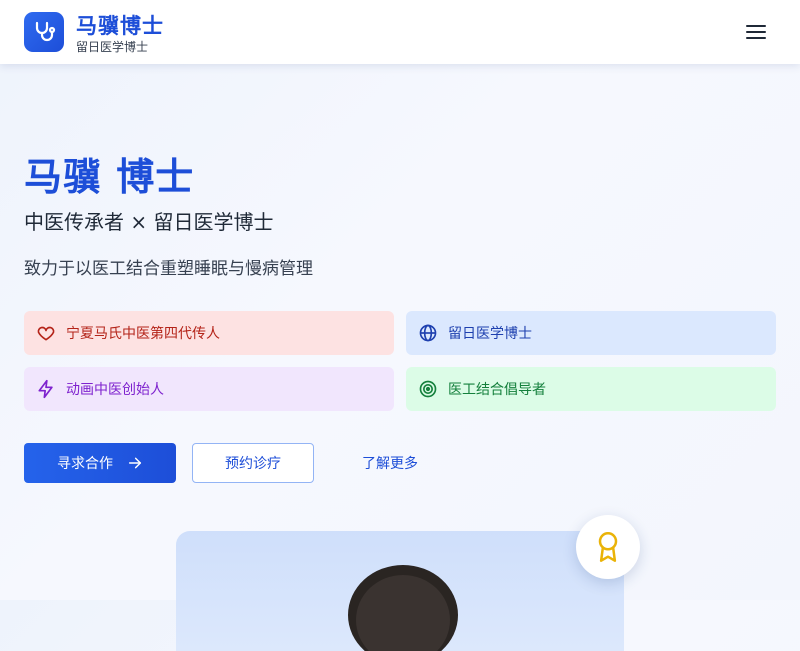 This screenshot has height=651, width=800. I want to click on badge-label: 宁夏马氏中医第四代传人, so click(143, 334).